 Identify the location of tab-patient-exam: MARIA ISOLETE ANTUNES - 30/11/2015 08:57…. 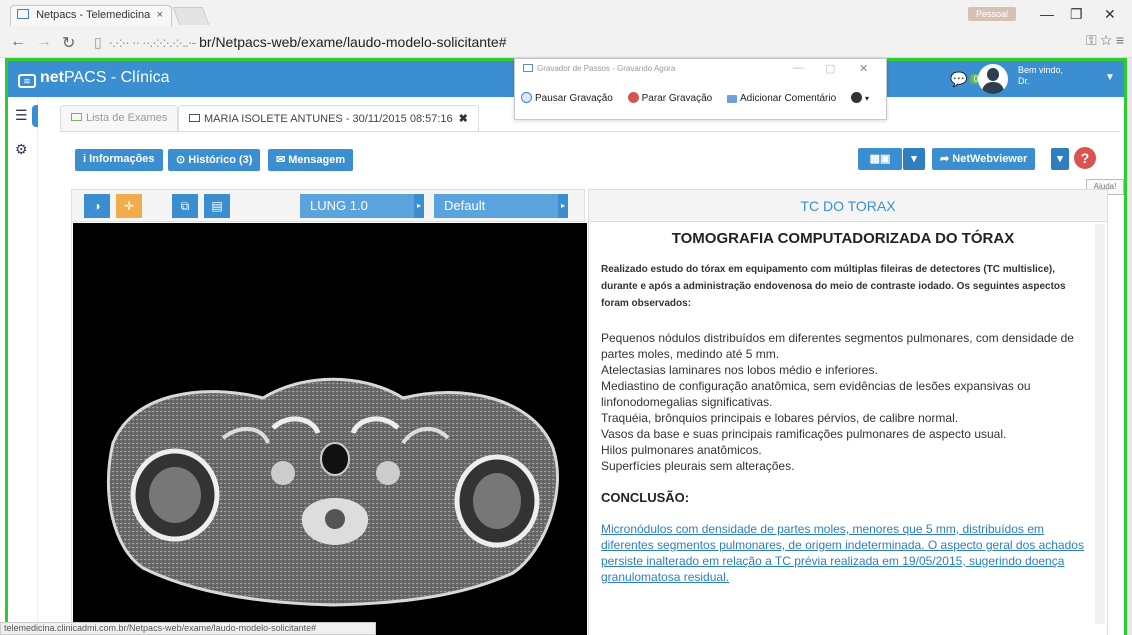
(328, 118).